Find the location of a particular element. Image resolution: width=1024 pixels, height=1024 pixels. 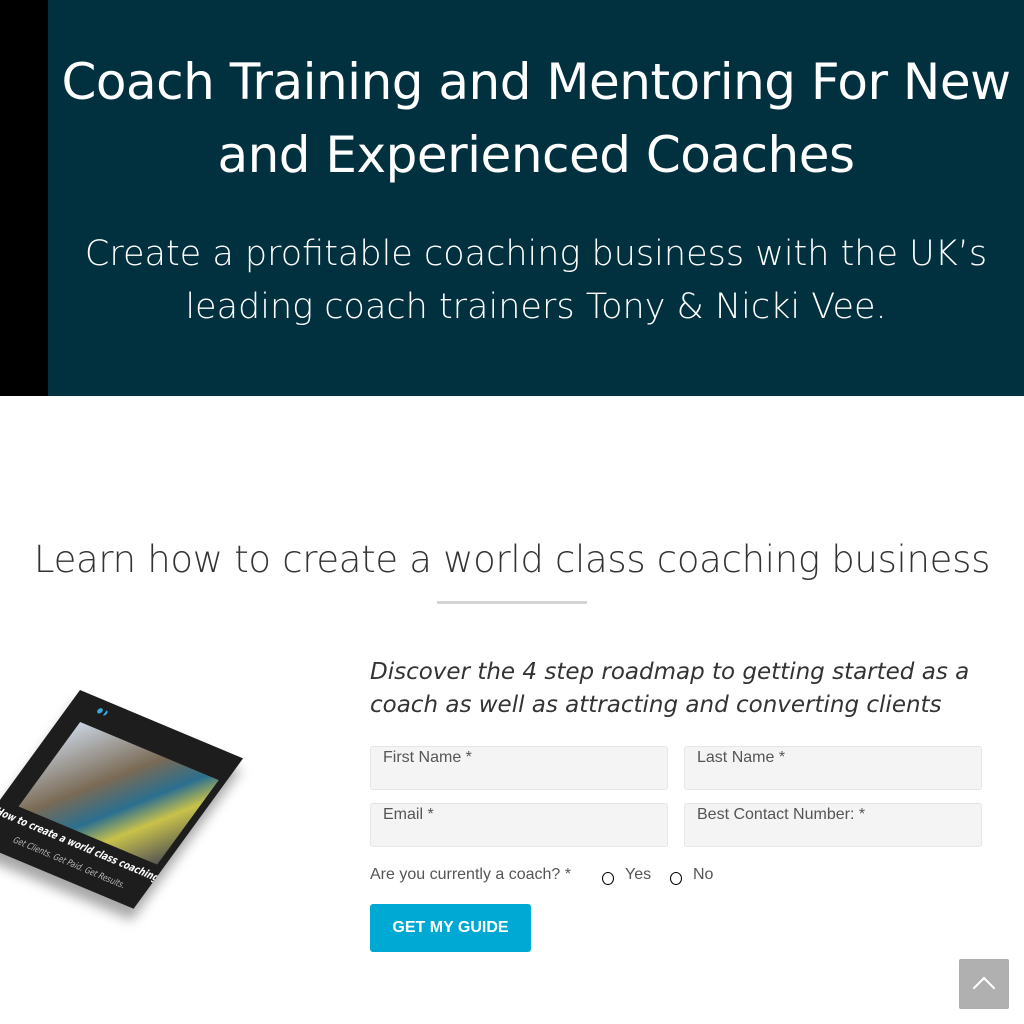

first-name-input: First Name * is located at coordinates (519, 768).